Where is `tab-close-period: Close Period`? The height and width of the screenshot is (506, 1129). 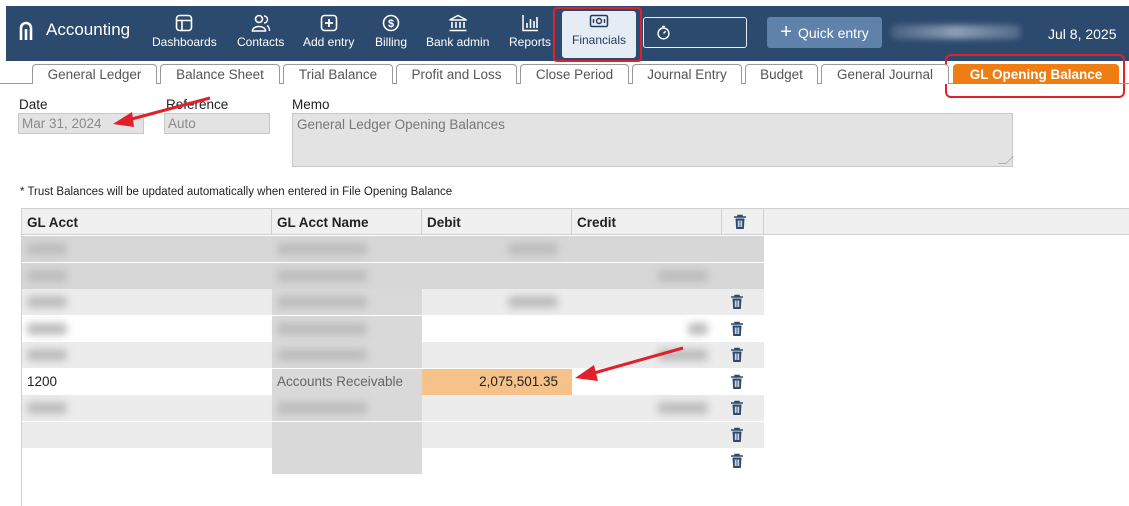 tab-close-period: Close Period is located at coordinates (574, 74).